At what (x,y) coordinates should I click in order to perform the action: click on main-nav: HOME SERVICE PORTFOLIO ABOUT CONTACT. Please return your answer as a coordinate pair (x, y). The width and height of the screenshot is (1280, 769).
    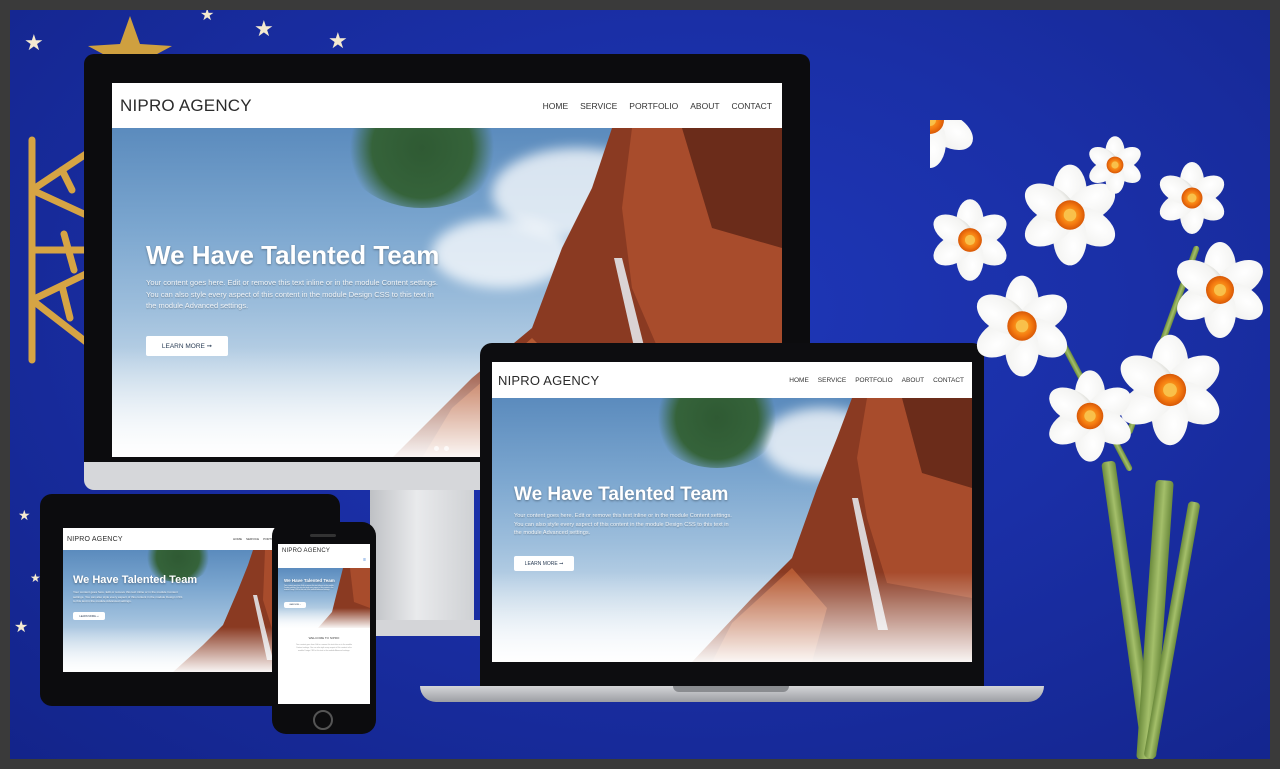
    Looking at the image, I should click on (657, 106).